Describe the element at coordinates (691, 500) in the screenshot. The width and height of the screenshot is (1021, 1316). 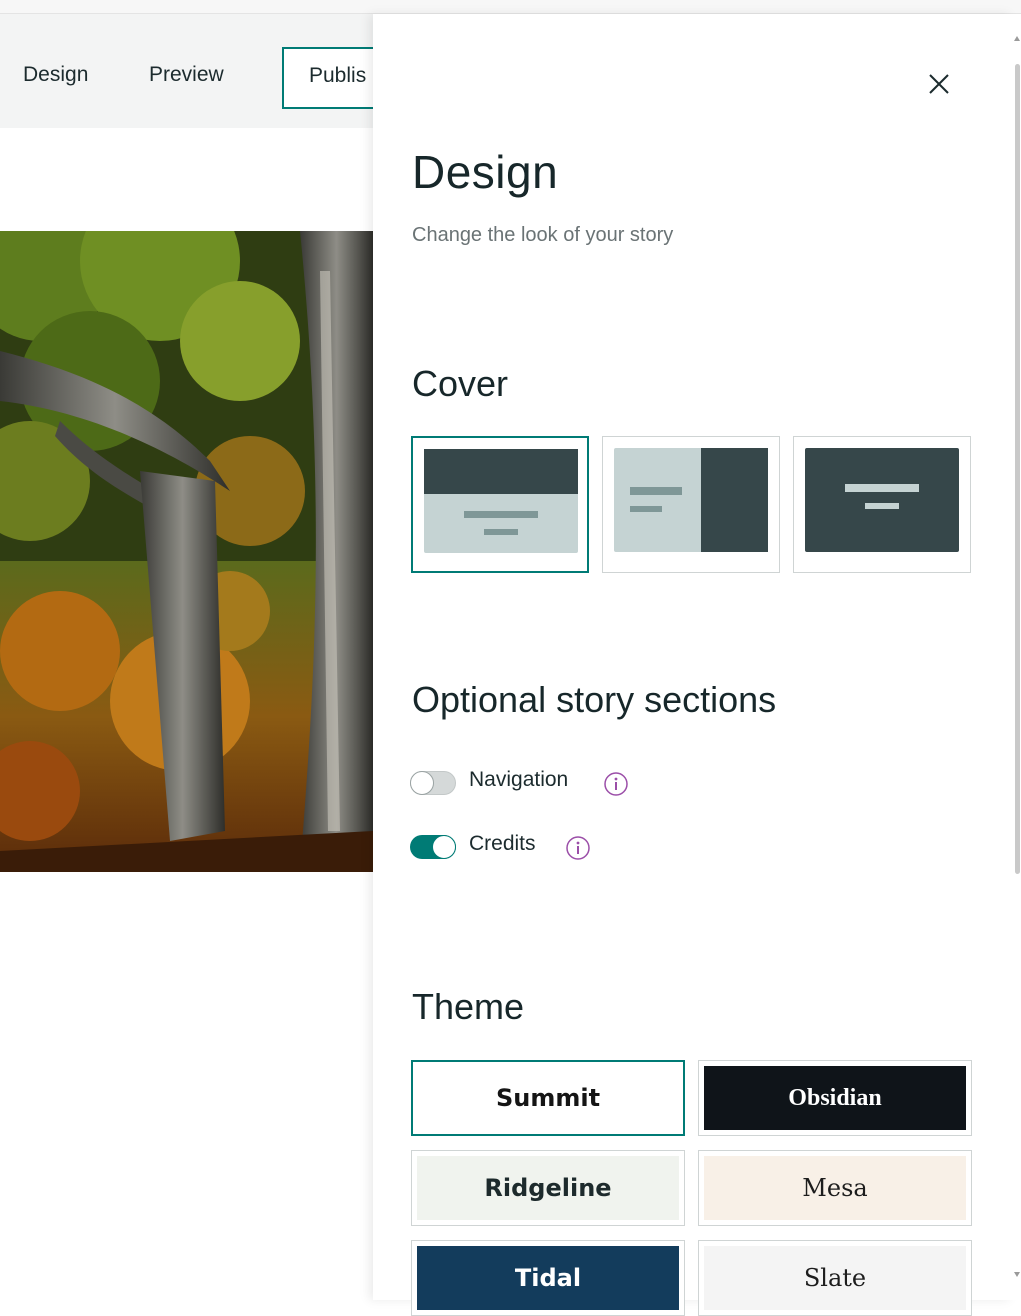
I see `cover-side-panel-thumbnail` at that location.